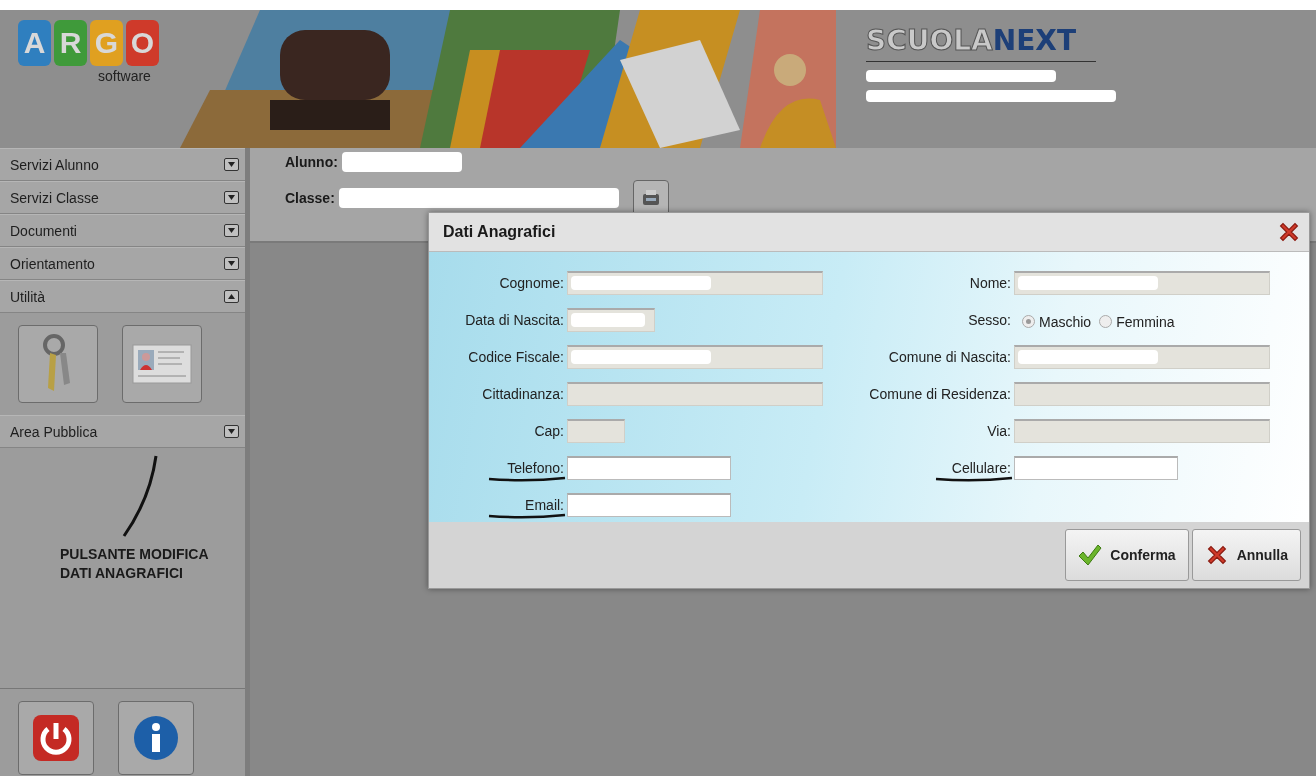 This screenshot has width=1316, height=776. What do you see at coordinates (1034, 40) in the screenshot?
I see `brand-wordmark: NEXT` at bounding box center [1034, 40].